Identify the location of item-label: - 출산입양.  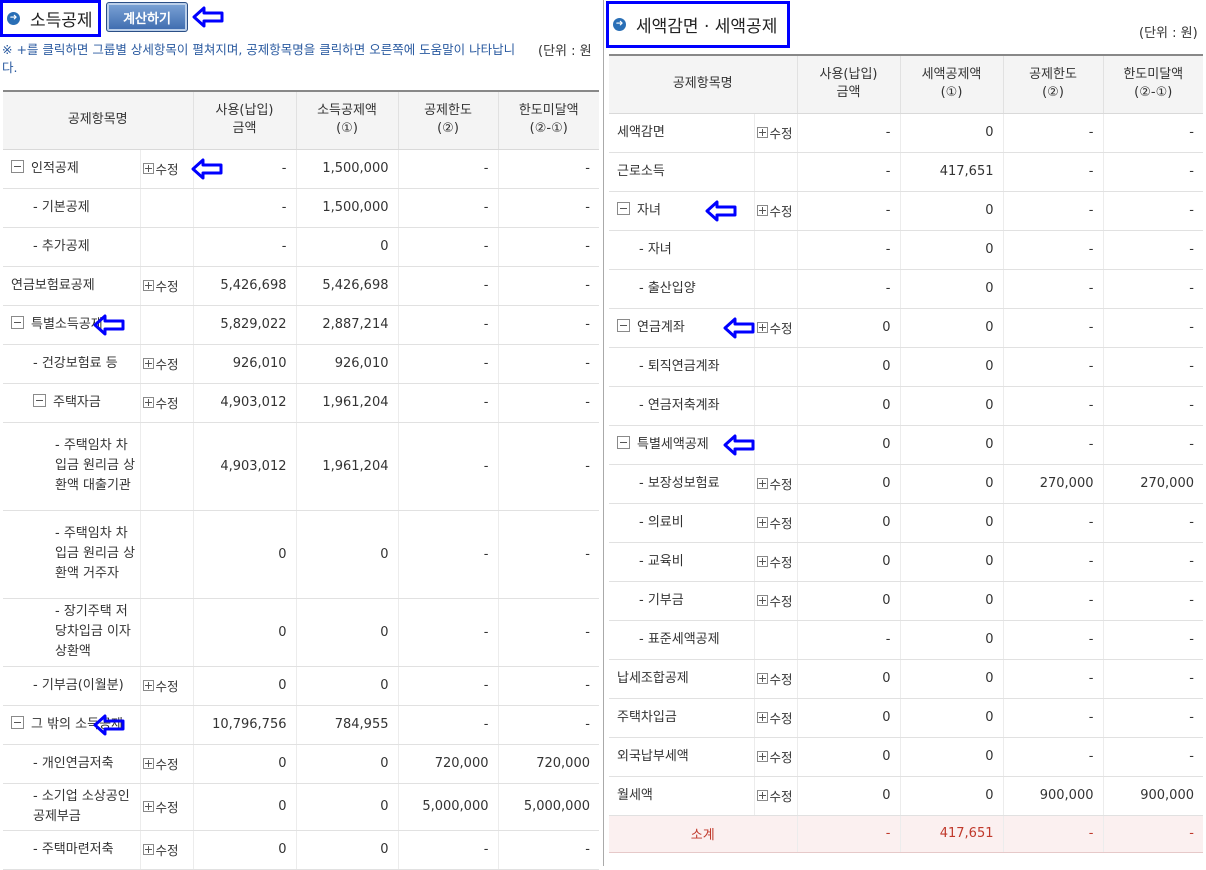
(667, 288).